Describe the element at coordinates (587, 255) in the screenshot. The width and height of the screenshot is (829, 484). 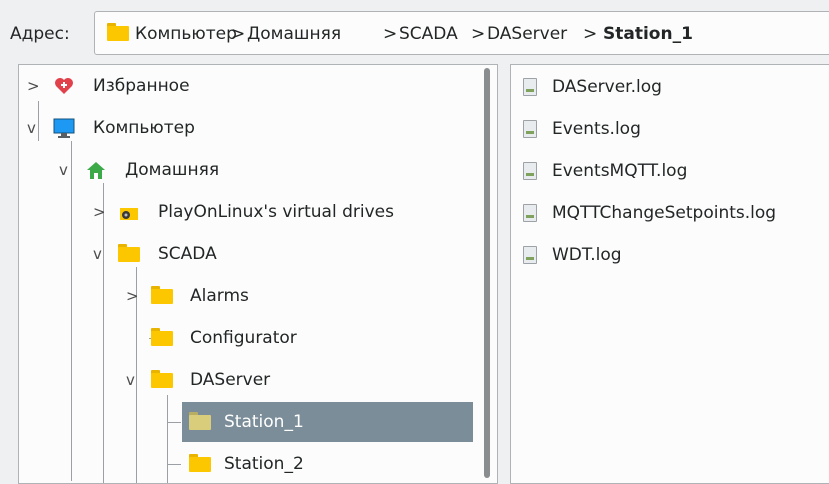
I see `file-name: WDT.log` at that location.